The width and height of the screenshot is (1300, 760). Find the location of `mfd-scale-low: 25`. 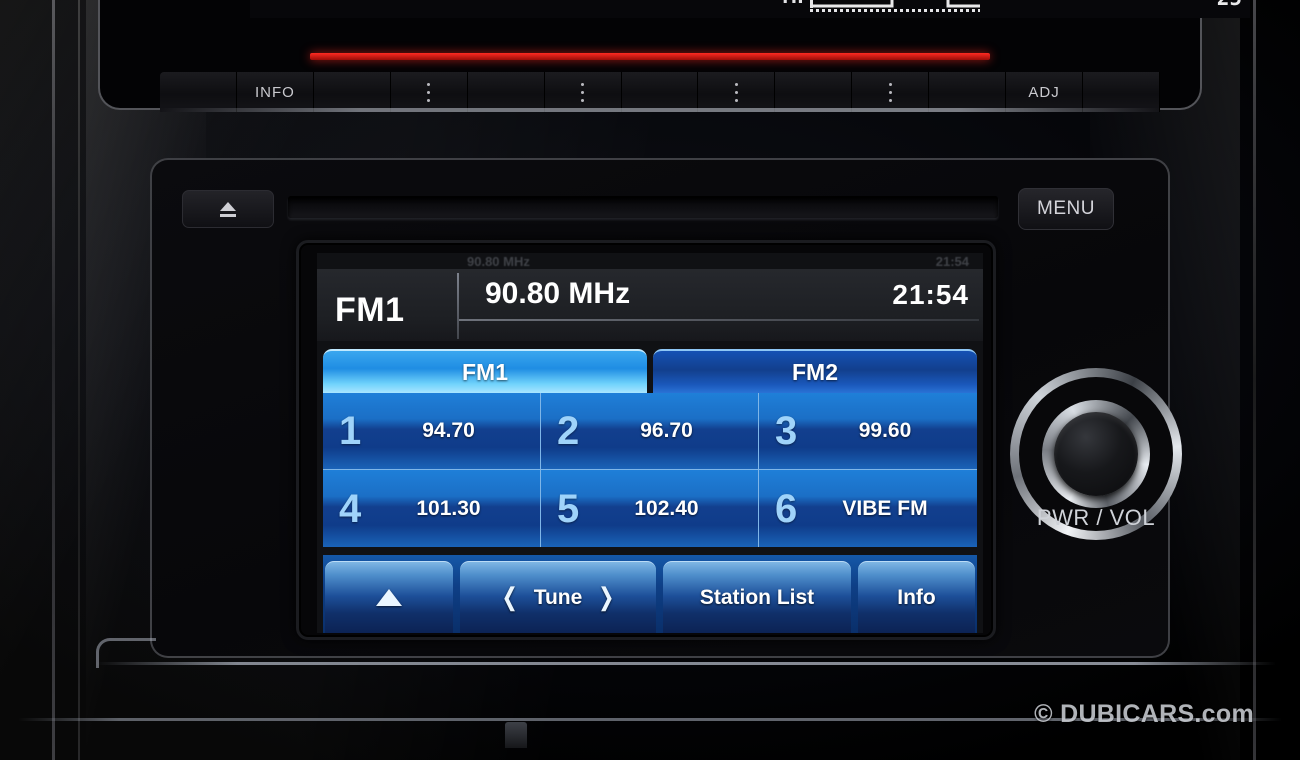

mfd-scale-low: 25 is located at coordinates (1229, 5).